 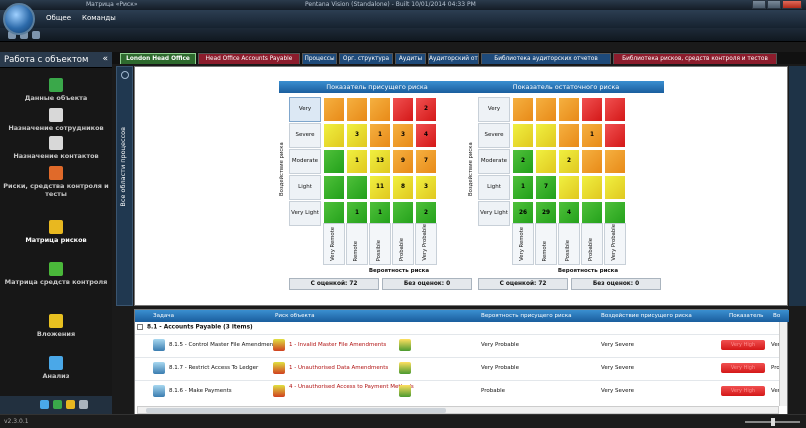 What do you see at coordinates (746, 316) in the screenshot?
I see `column-rating: Показатель` at bounding box center [746, 316].